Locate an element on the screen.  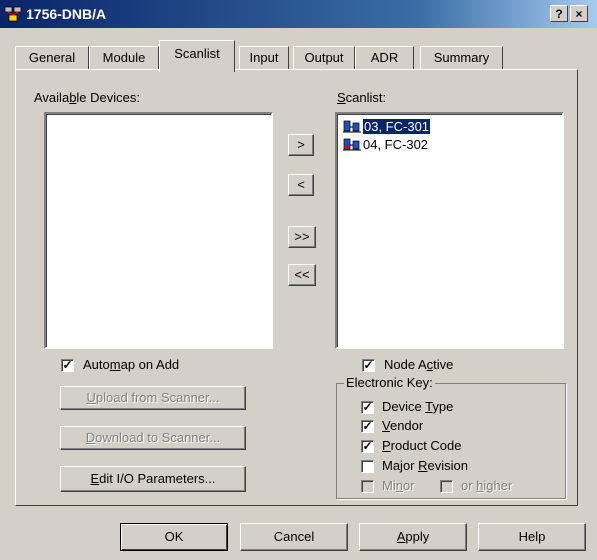
tab-output: Output is located at coordinates (324, 58).